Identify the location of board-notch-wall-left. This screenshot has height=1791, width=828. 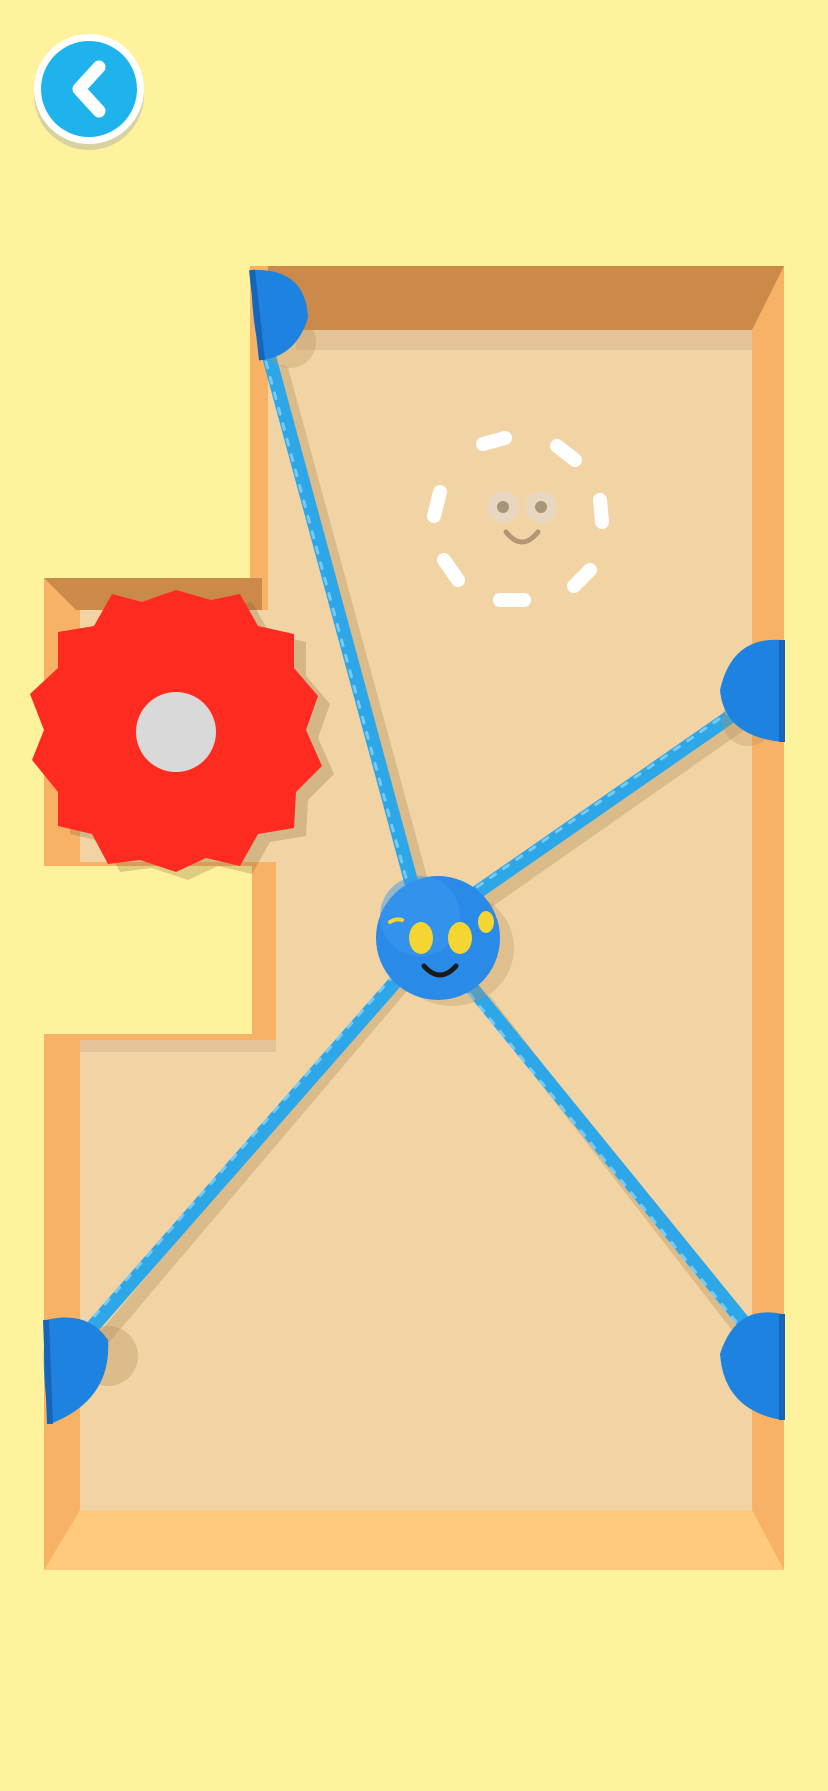
(62, 1047).